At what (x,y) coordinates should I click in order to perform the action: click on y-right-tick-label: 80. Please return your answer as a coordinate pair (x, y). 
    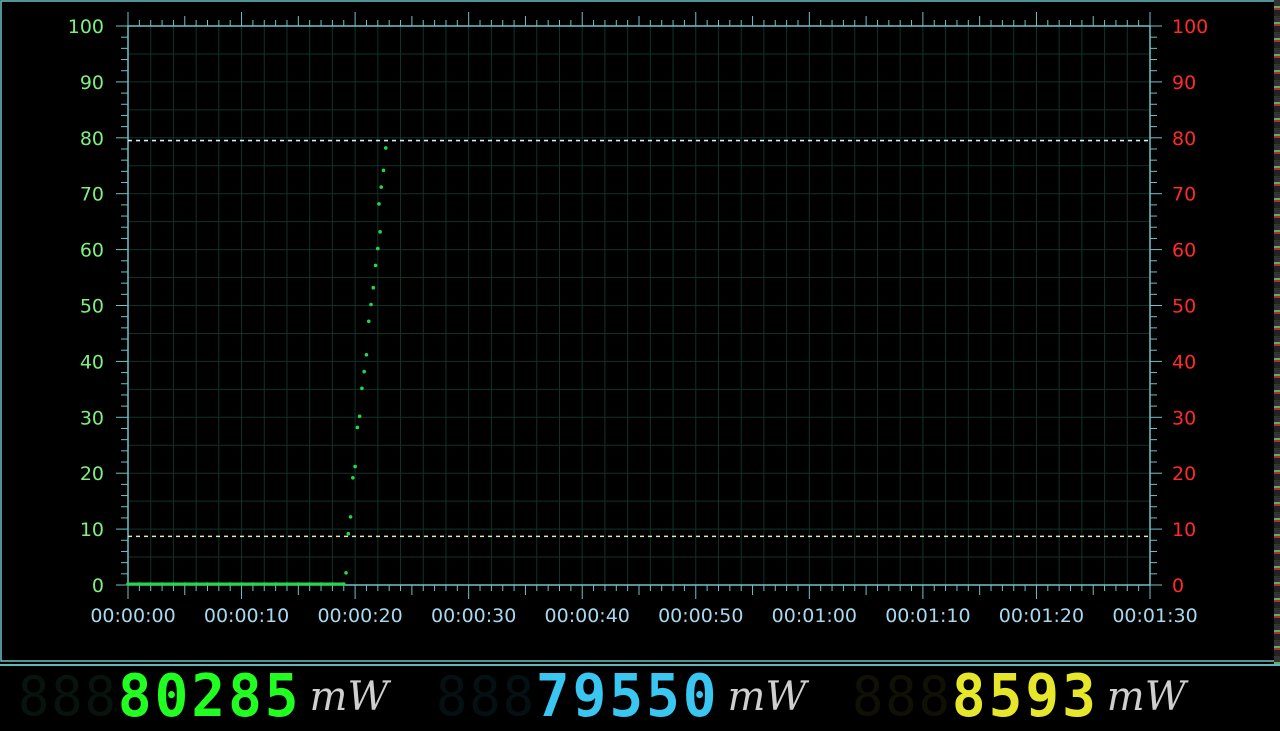
    Looking at the image, I should click on (1184, 139).